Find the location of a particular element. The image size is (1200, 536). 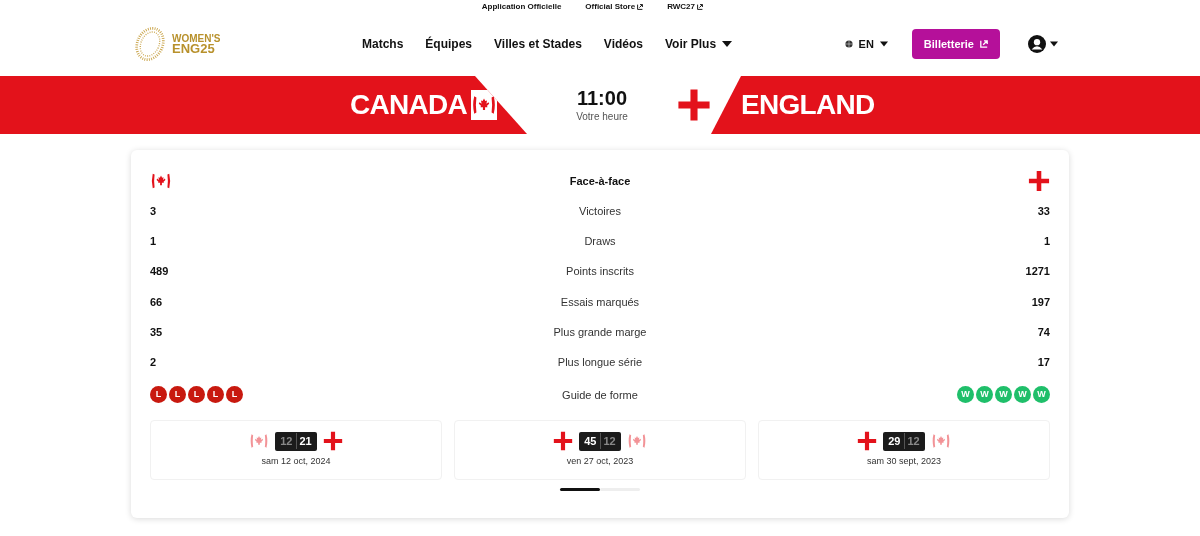

stat-value: 74 is located at coordinates (1043, 333).